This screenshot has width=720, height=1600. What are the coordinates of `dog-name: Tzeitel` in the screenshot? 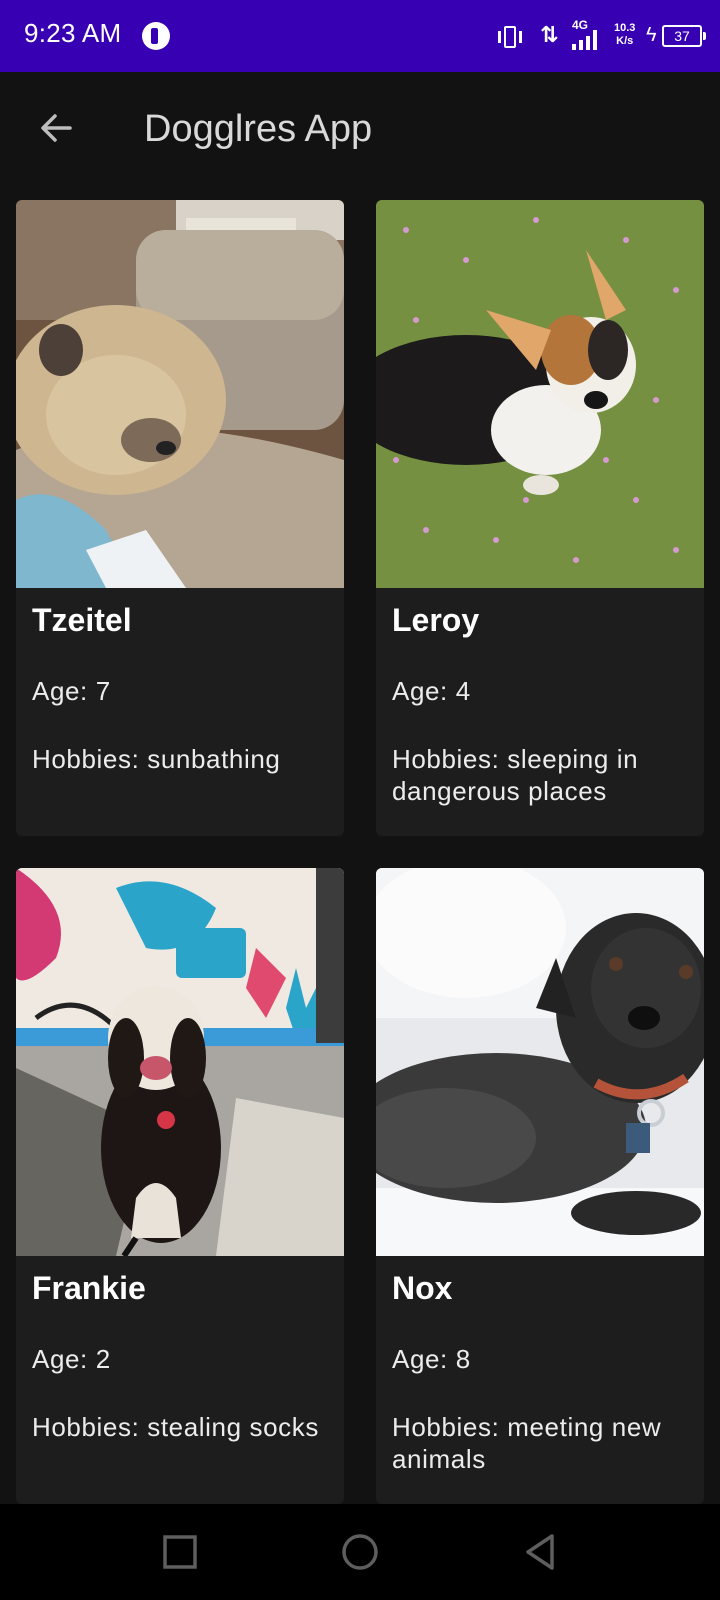 It's located at (82, 620).